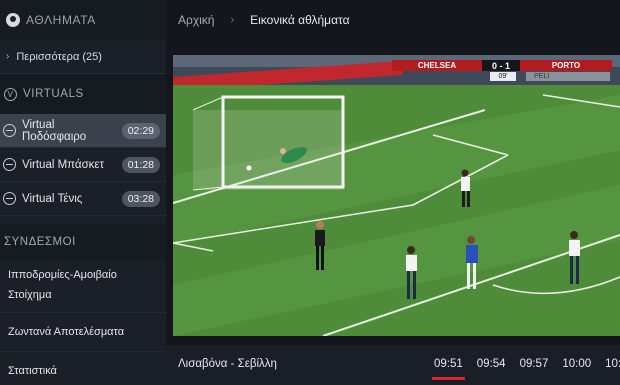 Image resolution: width=620 pixels, height=385 pixels. I want to click on sidebar-header: ΑΘΛΗΜΑΤΑ, so click(83, 20).